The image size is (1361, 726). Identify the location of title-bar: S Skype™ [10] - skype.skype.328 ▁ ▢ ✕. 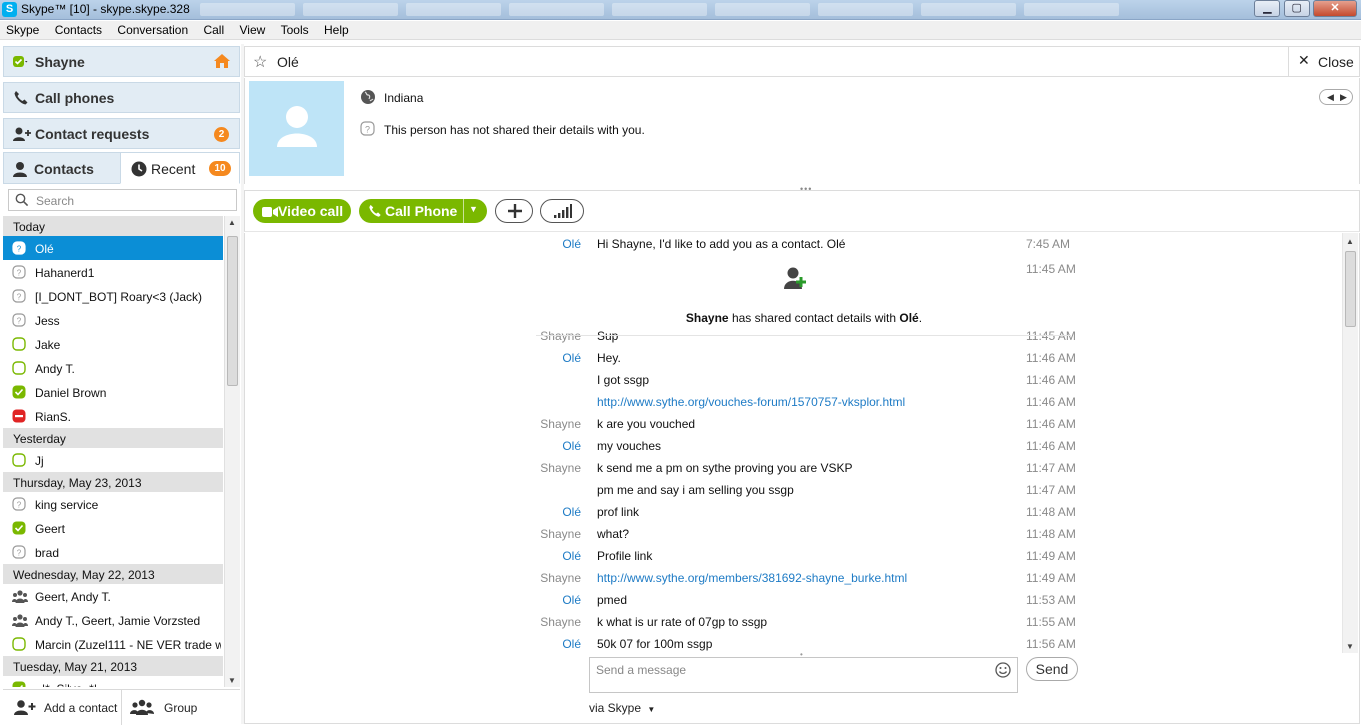
(680, 10).